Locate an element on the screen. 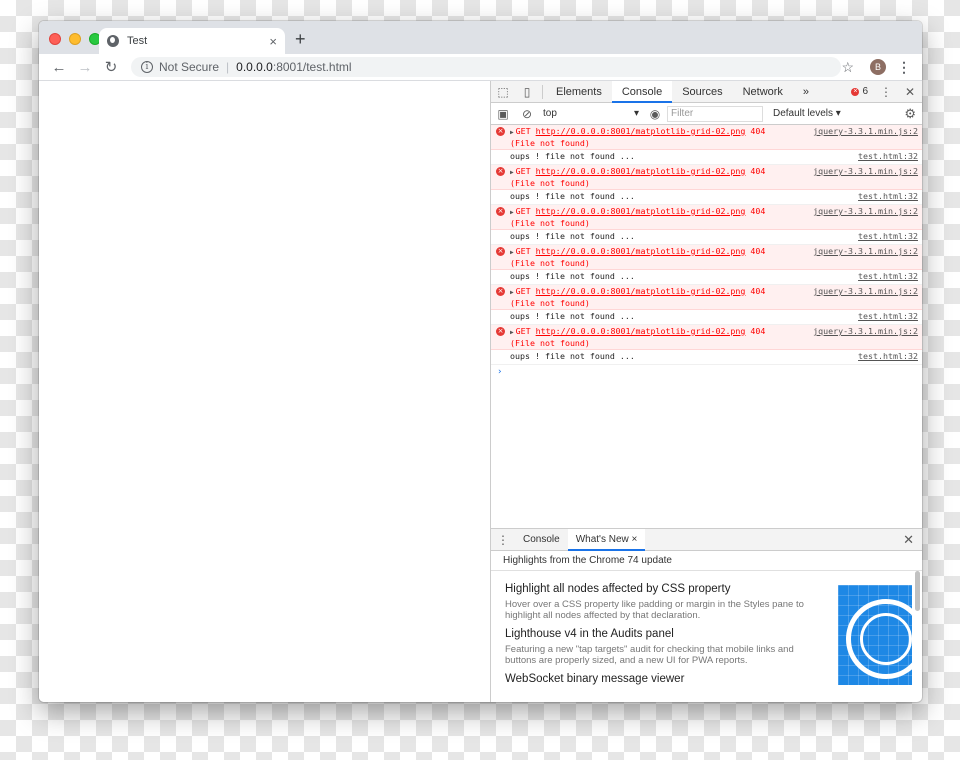 This screenshot has height=760, width=960. gear-icon: ⚙ is located at coordinates (913, 114).